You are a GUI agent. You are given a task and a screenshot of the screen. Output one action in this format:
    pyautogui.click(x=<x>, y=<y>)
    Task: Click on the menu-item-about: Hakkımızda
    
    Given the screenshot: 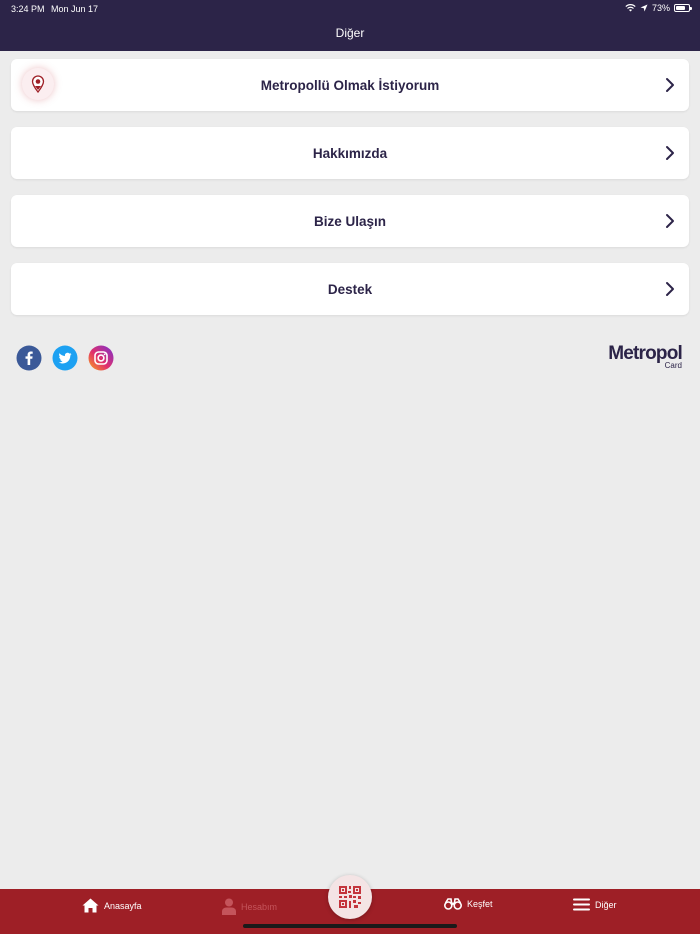 What is the action you would take?
    pyautogui.click(x=350, y=153)
    